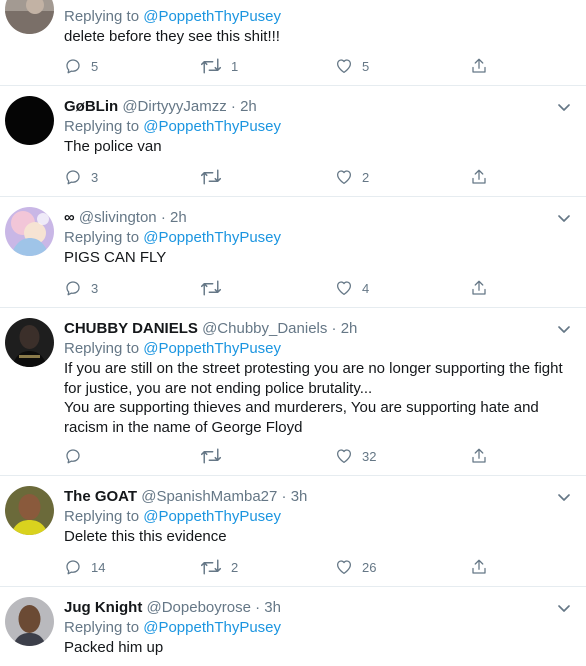  I want to click on tweet-header: CHUBBY DANIELS @Chubby_Daniels · 2h, so click(210, 328).